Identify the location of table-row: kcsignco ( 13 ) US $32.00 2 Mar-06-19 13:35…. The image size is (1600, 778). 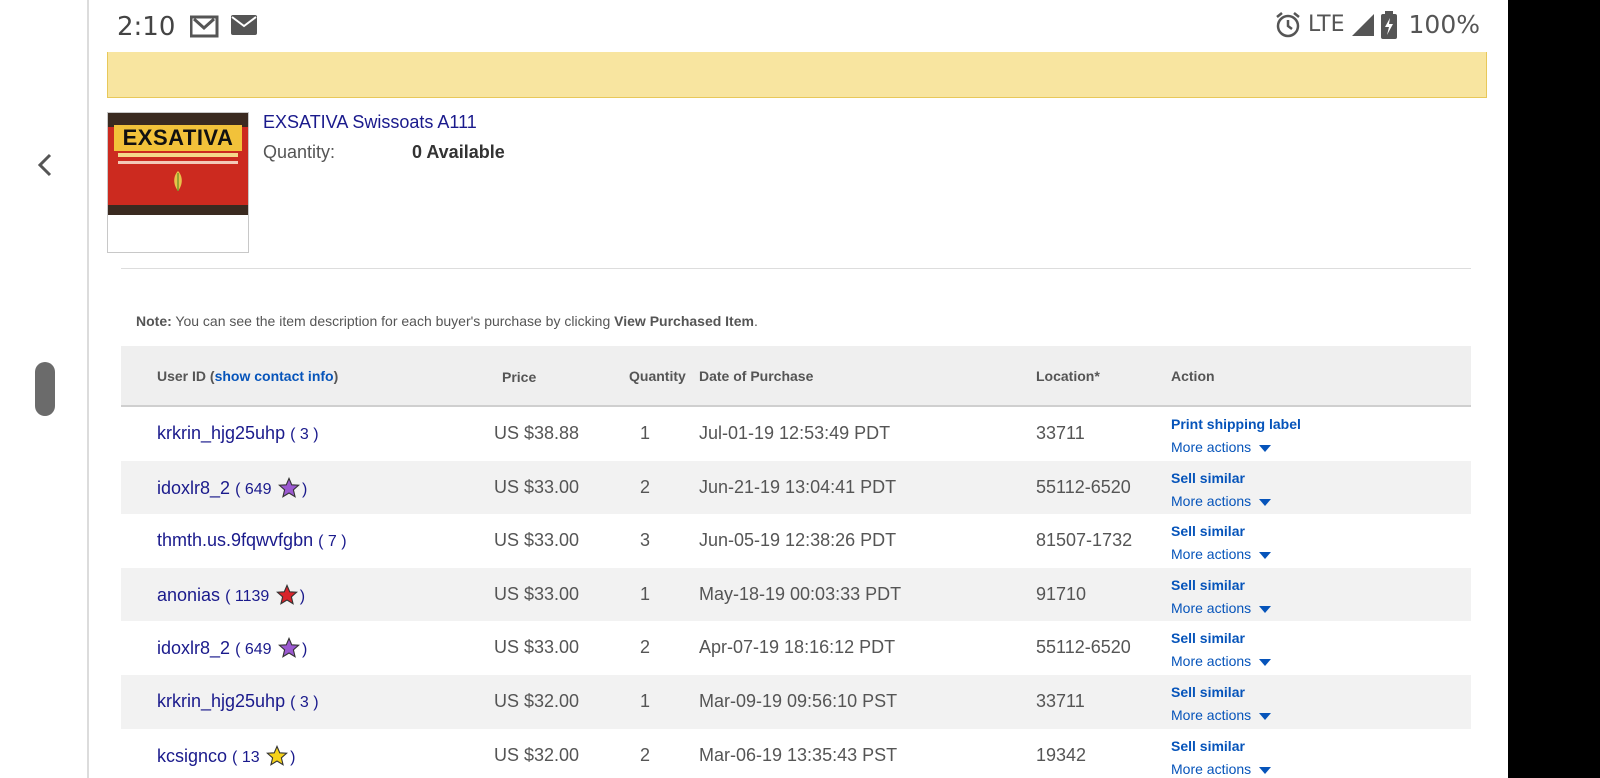
(796, 753).